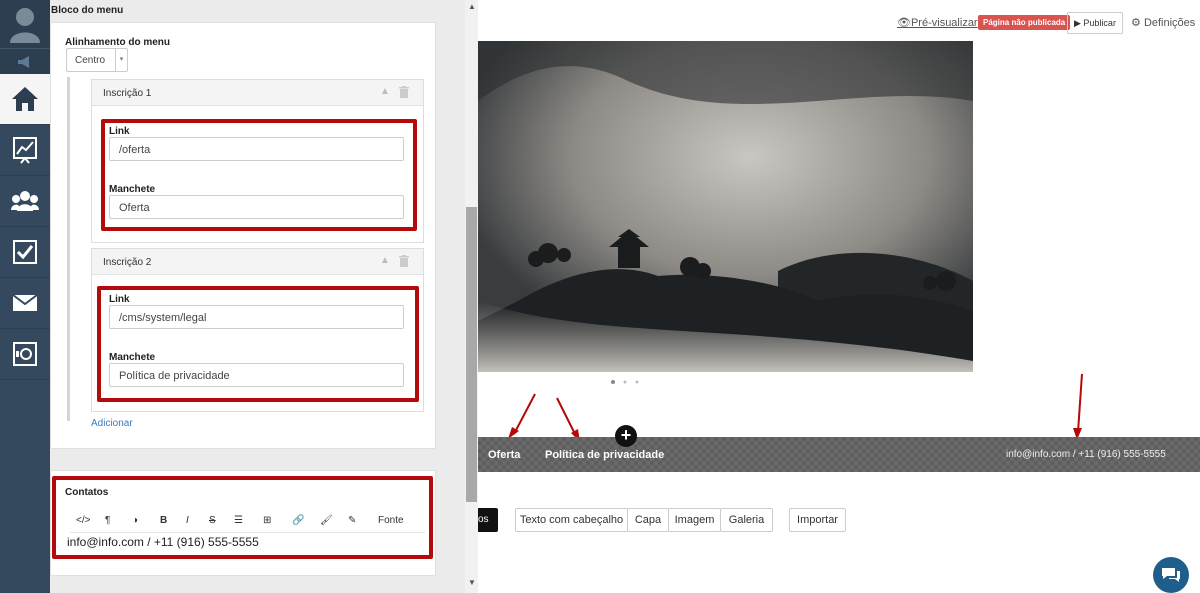 This screenshot has width=1200, height=593. I want to click on chart-icon, so click(25, 150).